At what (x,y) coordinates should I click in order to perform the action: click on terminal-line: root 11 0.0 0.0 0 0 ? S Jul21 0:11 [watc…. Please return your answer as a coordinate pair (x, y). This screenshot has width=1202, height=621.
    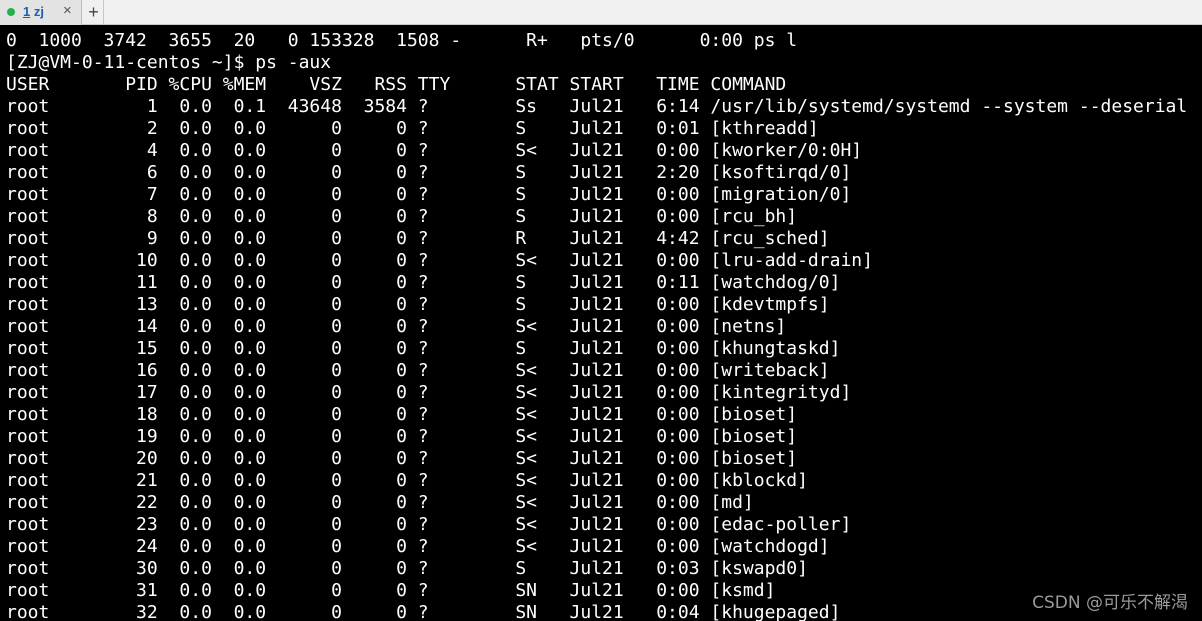
    Looking at the image, I should click on (423, 282).